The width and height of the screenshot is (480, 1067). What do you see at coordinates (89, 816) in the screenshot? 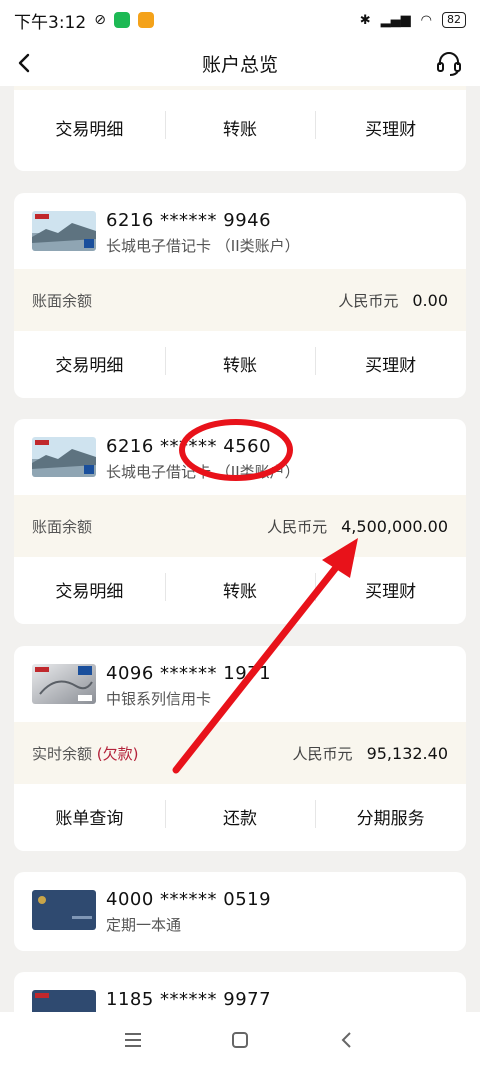
I see `bill-inquiry-button: 账单查询` at bounding box center [89, 816].